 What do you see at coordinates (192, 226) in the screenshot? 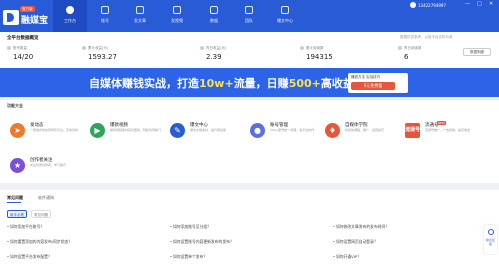
I see `question-text: 如何添加账号至分组？` at bounding box center [192, 226].